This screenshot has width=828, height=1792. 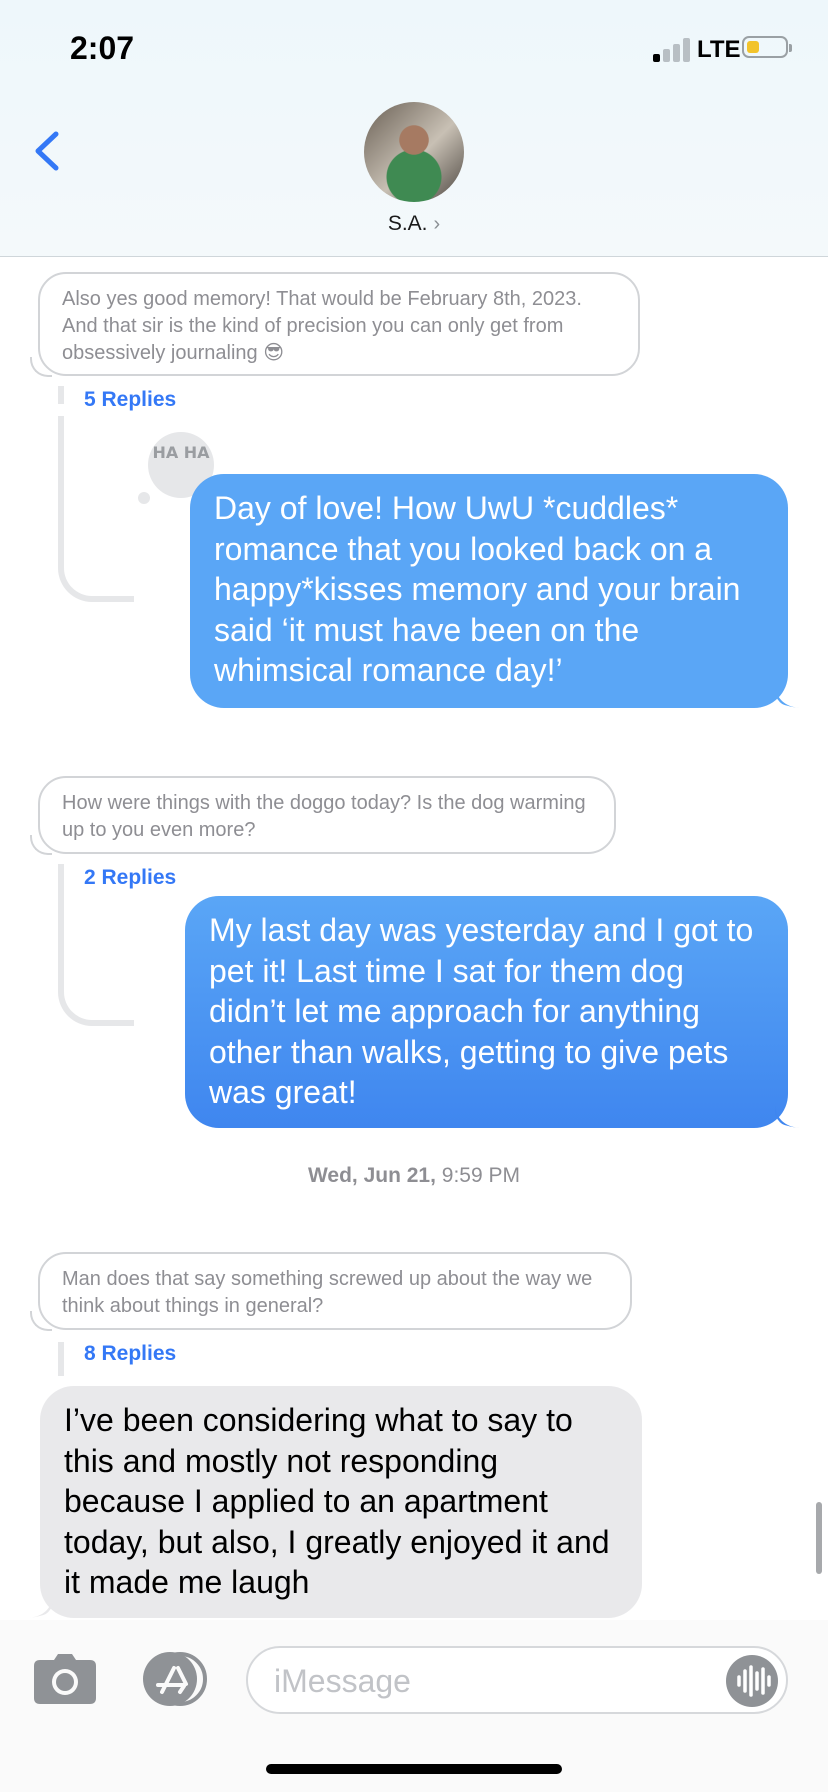 I want to click on network-type: LTE, so click(x=719, y=49).